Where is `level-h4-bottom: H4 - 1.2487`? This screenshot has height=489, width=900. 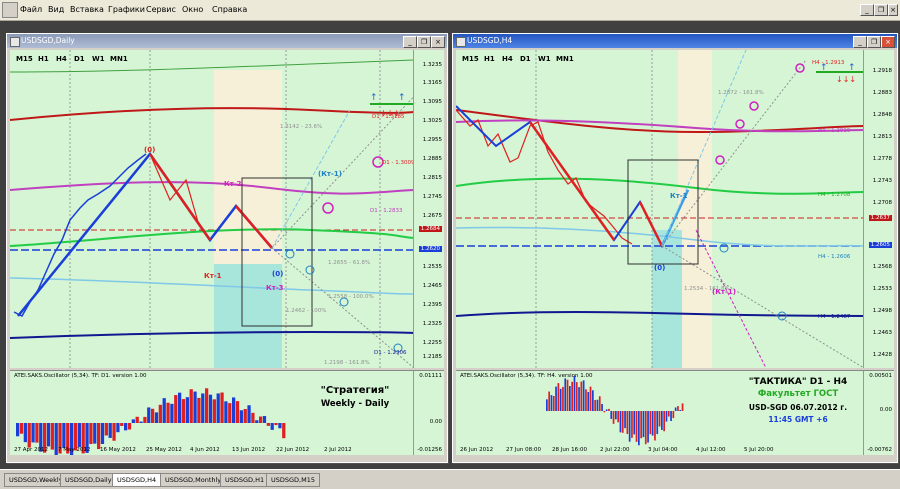 level-h4-bottom: H4 - 1.2487 is located at coordinates (834, 317).